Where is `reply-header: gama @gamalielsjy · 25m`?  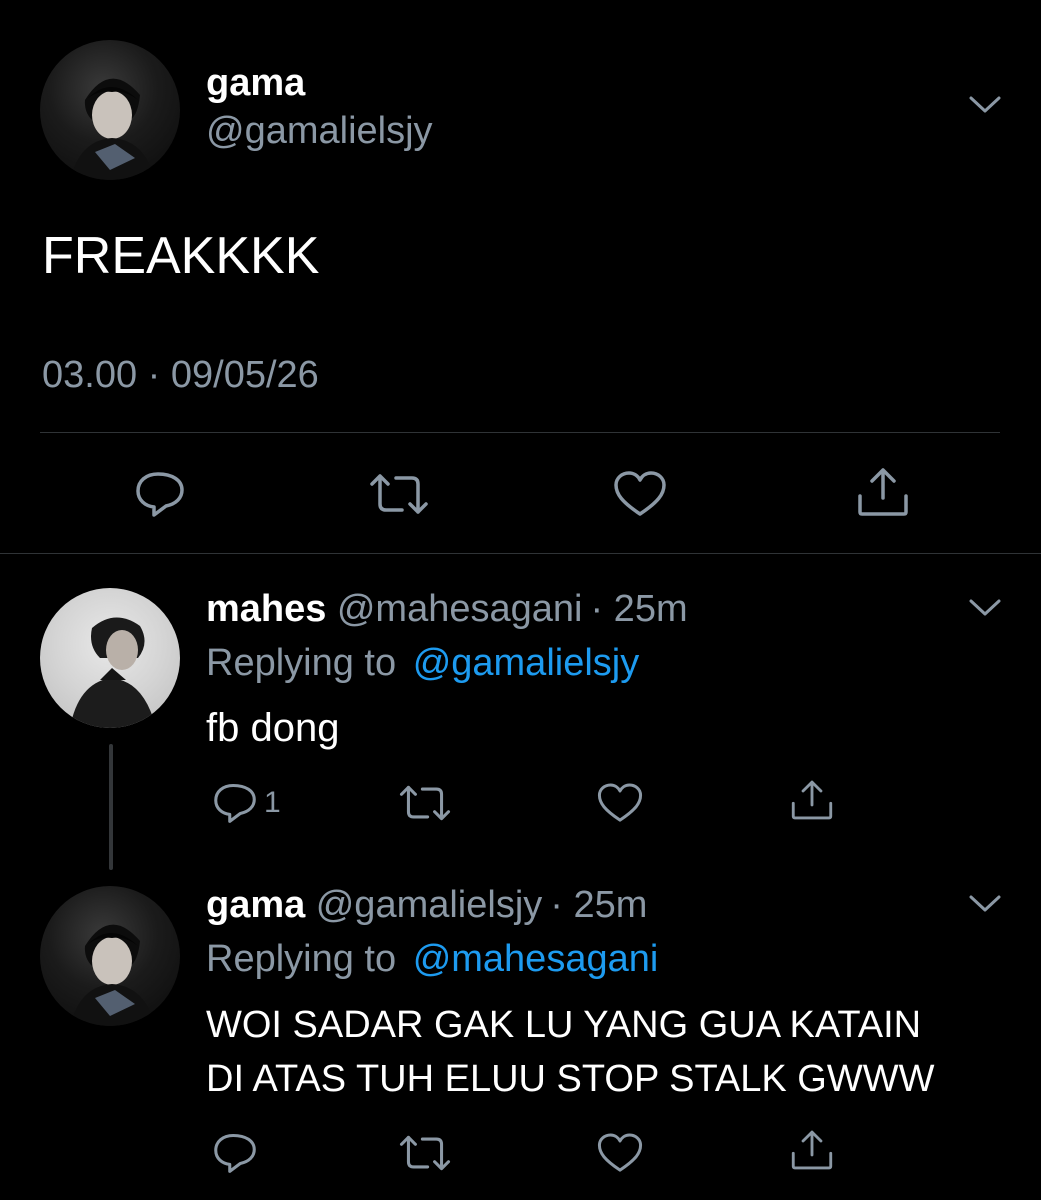
reply-header: gama @gamalielsjy · 25m is located at coordinates (426, 905).